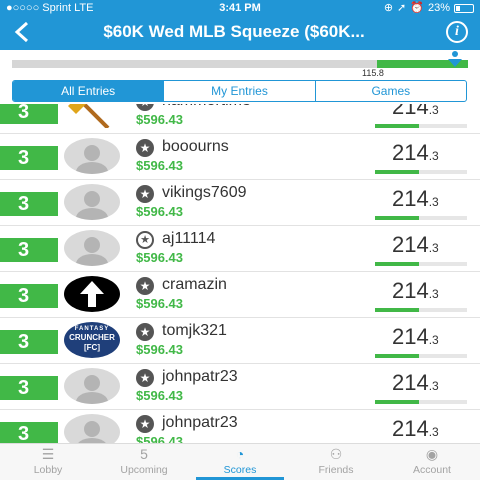 The height and width of the screenshot is (480, 480). I want to click on entry-username: hammertim3, so click(206, 107).